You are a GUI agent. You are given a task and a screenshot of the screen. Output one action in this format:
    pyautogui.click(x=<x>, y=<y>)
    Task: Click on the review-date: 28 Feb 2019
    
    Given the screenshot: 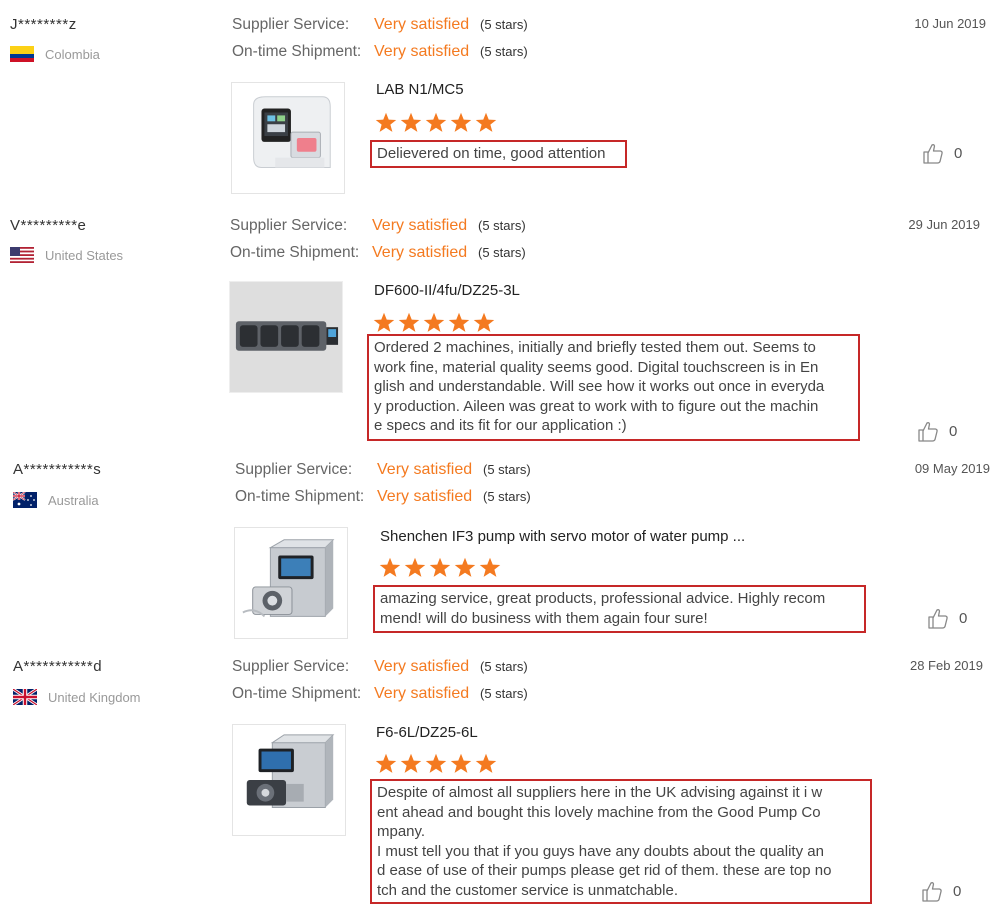 What is the action you would take?
    pyautogui.click(x=946, y=665)
    